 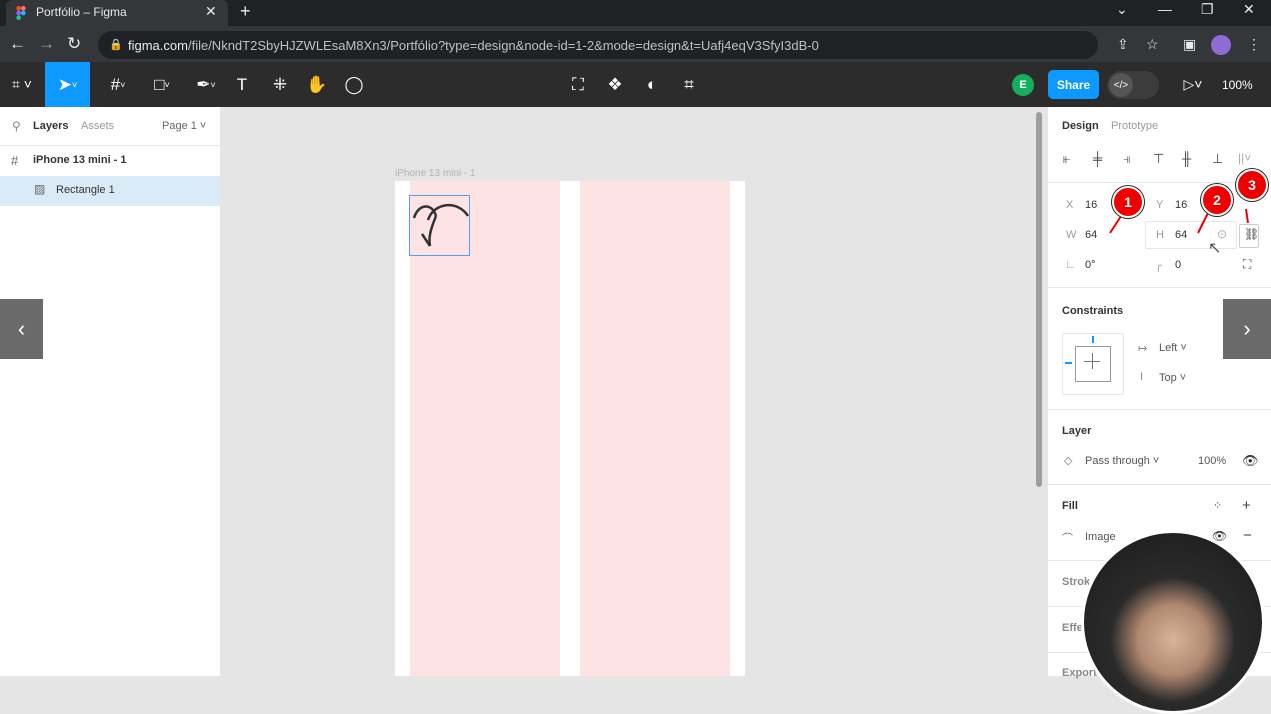 I want to click on layout-column, so click(x=655, y=428).